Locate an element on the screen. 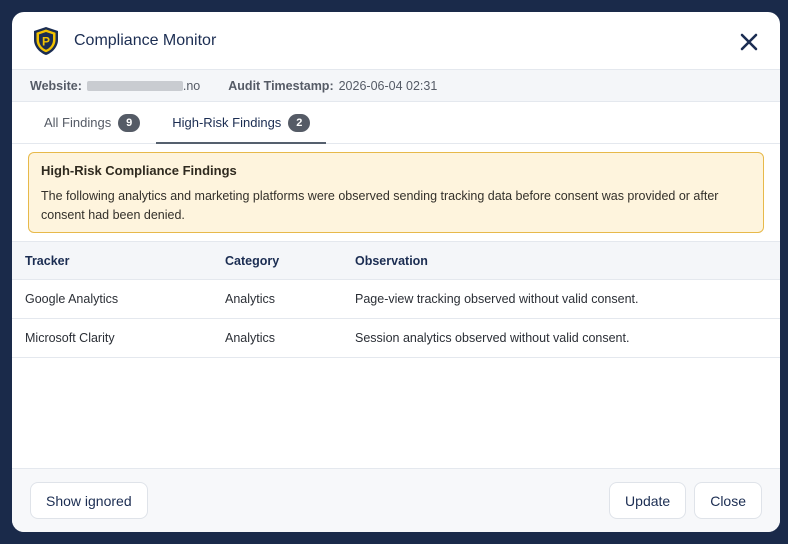  website-label: Website: is located at coordinates (56, 85).